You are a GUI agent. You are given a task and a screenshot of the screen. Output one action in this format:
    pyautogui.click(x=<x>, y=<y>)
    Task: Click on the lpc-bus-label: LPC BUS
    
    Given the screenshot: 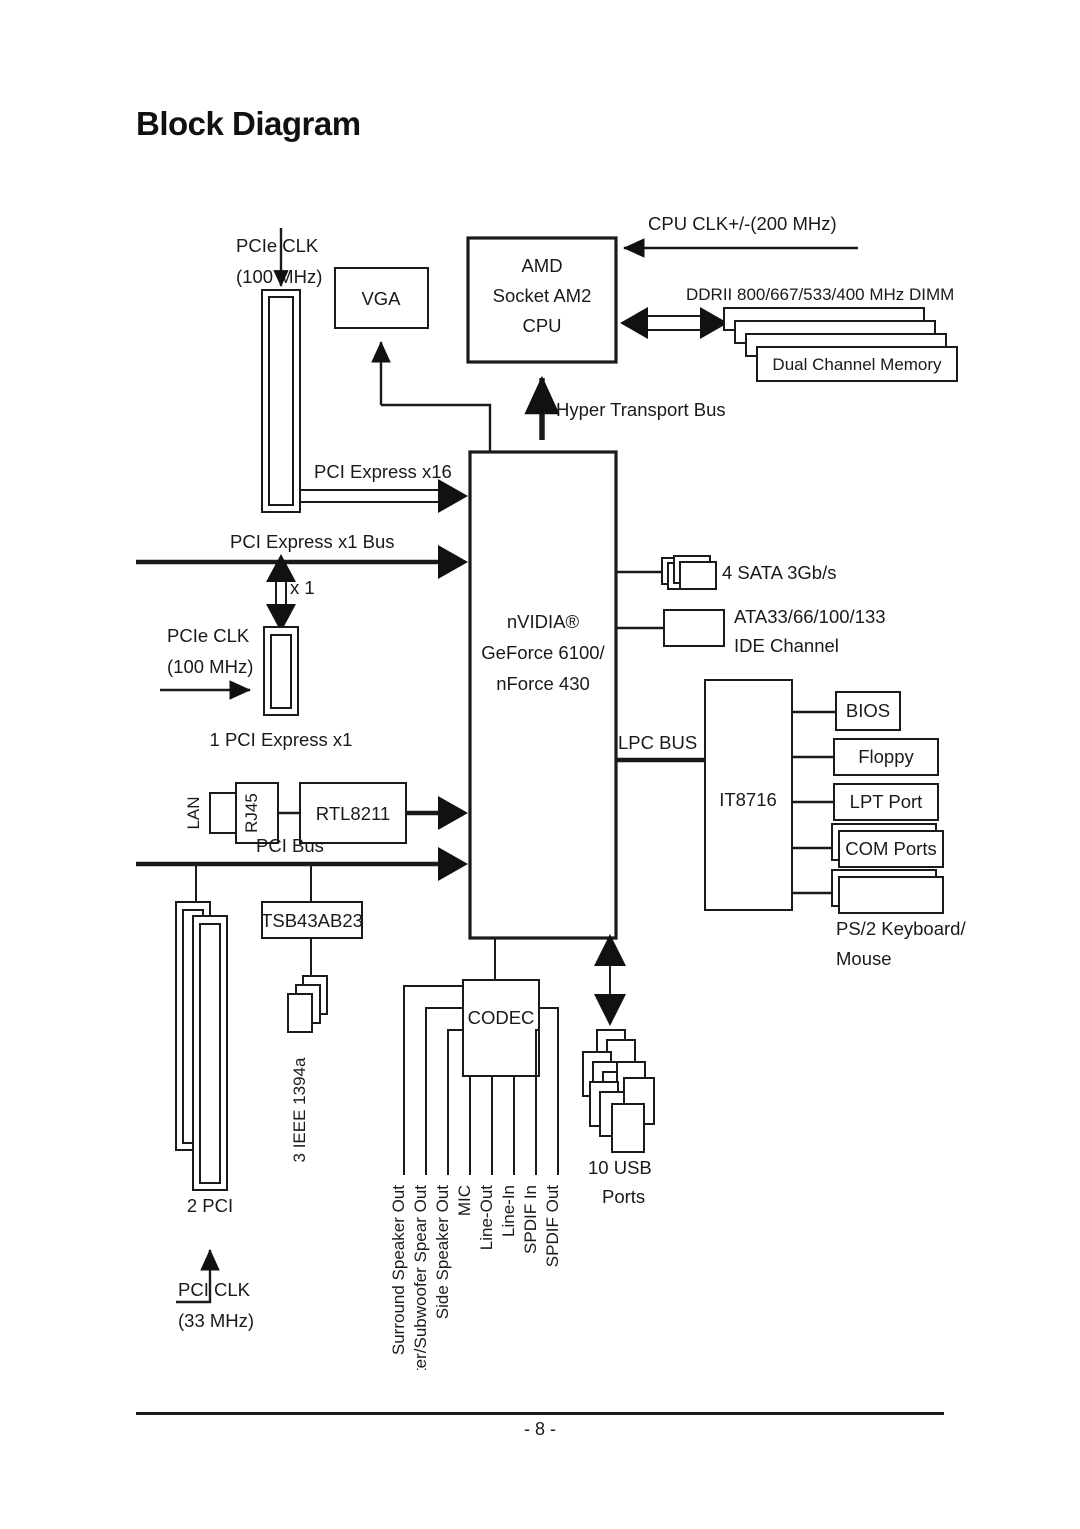 What is the action you would take?
    pyautogui.click(x=657, y=742)
    